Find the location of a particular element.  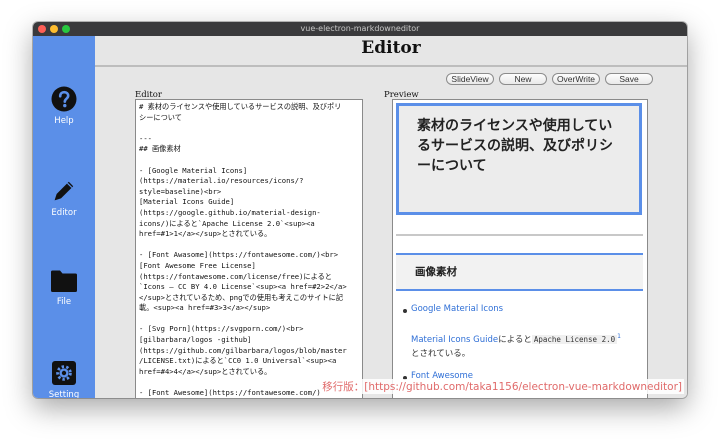

editor-line: [Material Icons Guide] is located at coordinates (187, 202).